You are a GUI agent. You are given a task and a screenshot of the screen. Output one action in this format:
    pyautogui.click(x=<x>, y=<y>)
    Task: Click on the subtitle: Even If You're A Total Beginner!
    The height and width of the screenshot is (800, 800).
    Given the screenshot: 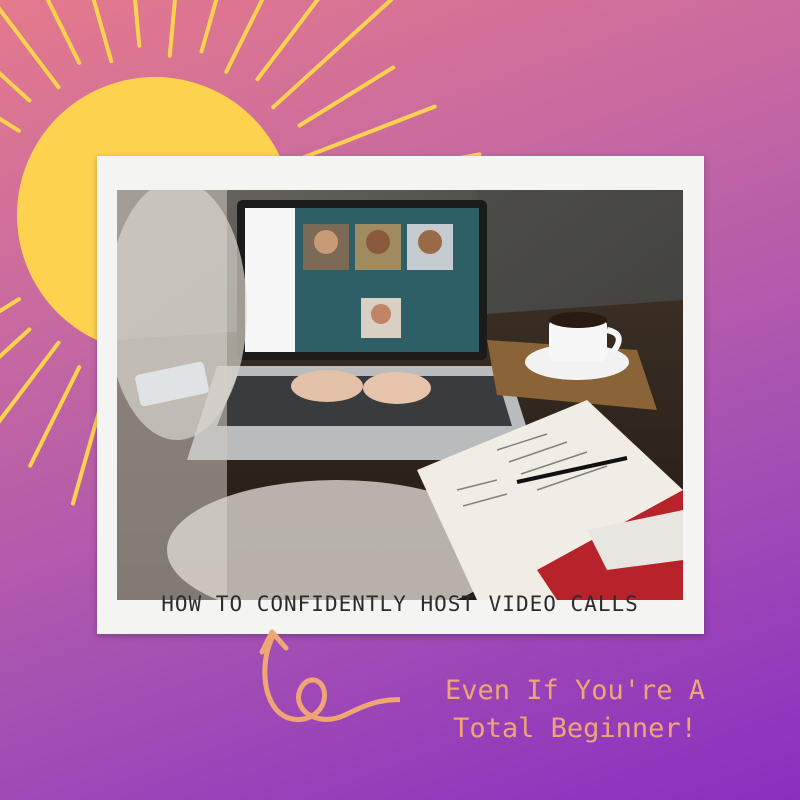 What is the action you would take?
    pyautogui.click(x=575, y=710)
    